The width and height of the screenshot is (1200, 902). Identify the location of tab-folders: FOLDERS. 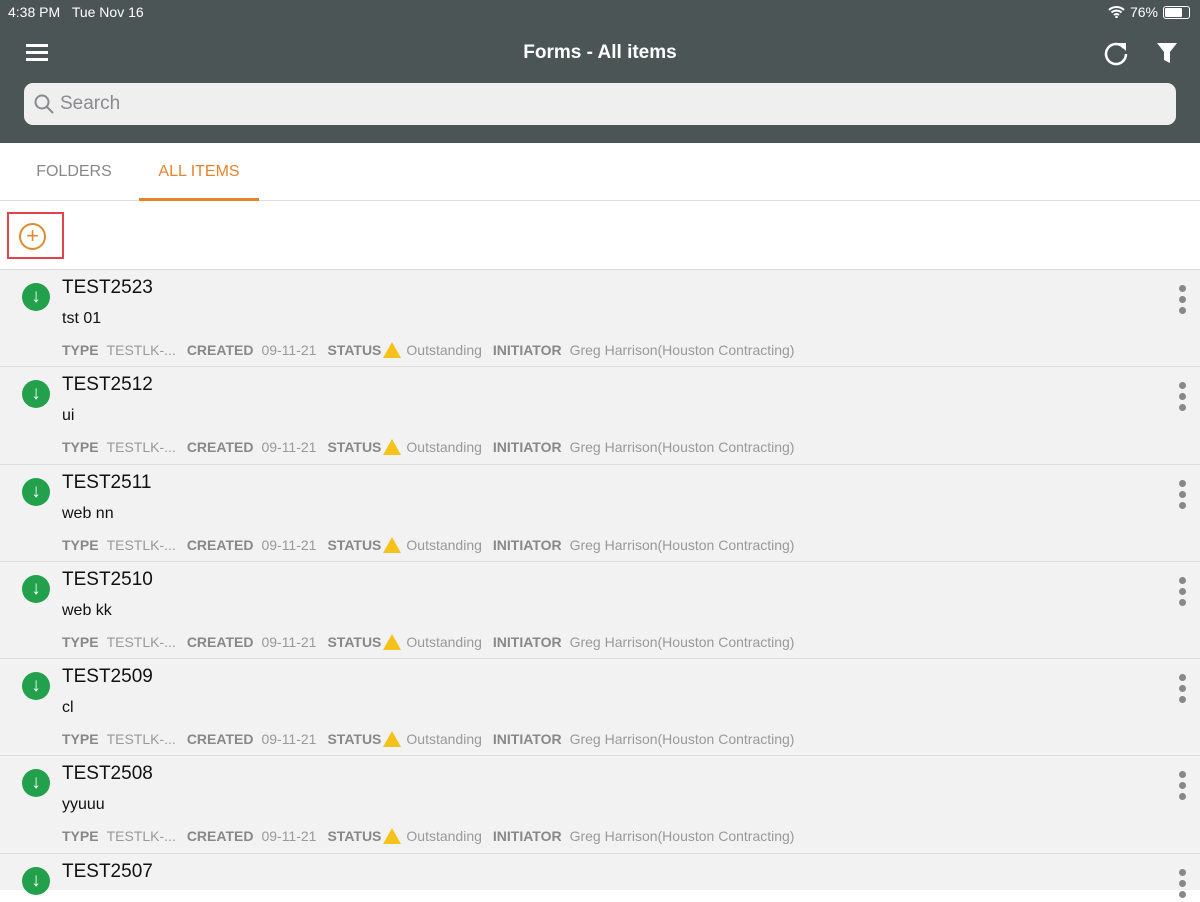
(74, 172).